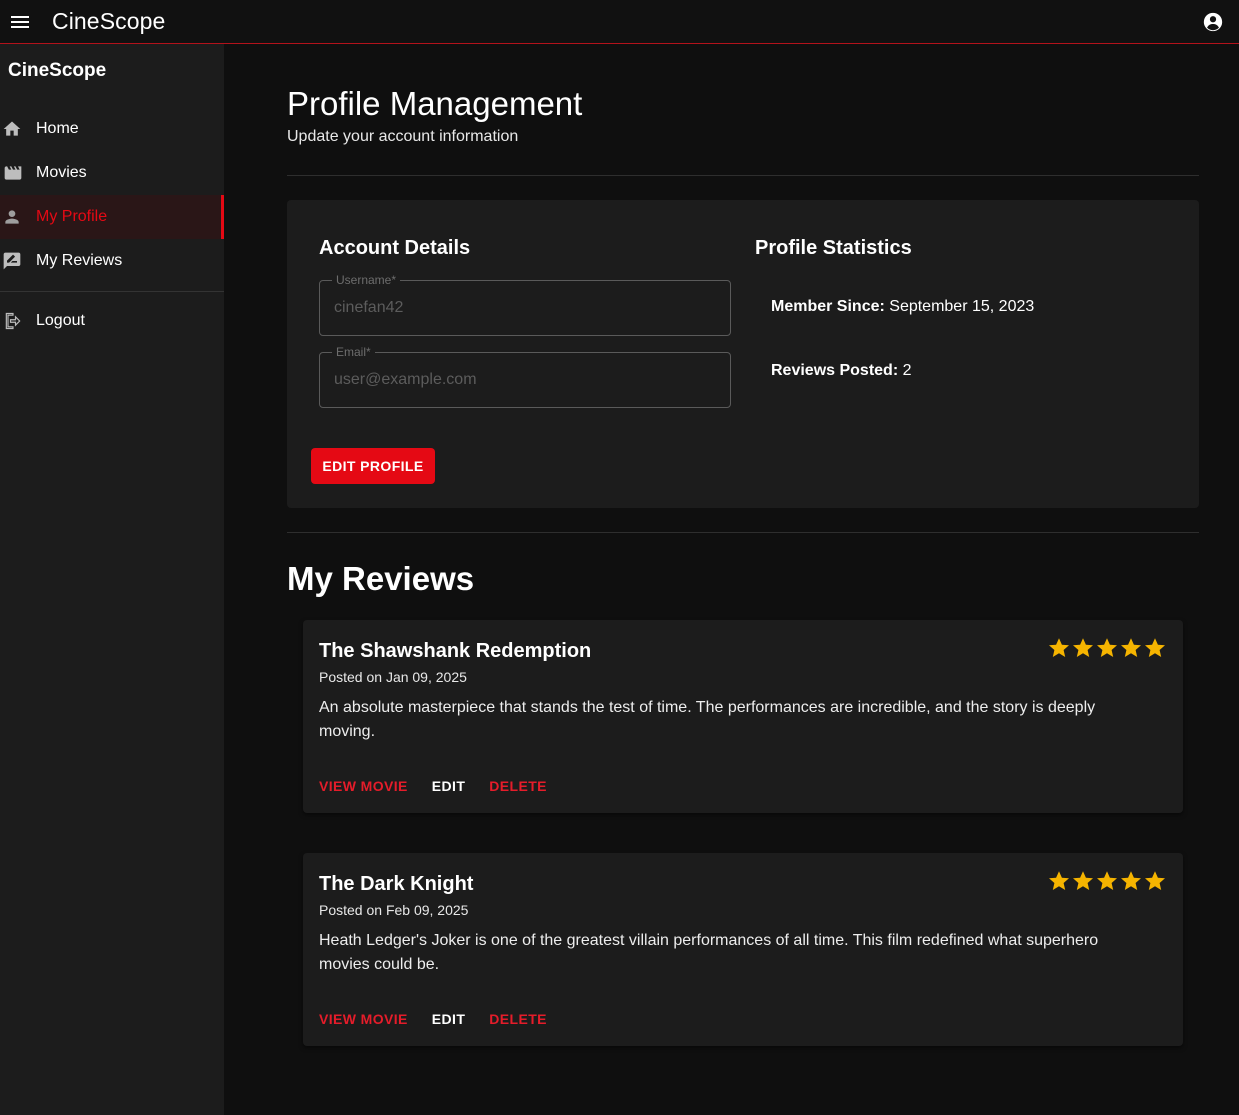 The width and height of the screenshot is (1239, 1115). I want to click on review-movie-title: The Dark Knight, so click(396, 884).